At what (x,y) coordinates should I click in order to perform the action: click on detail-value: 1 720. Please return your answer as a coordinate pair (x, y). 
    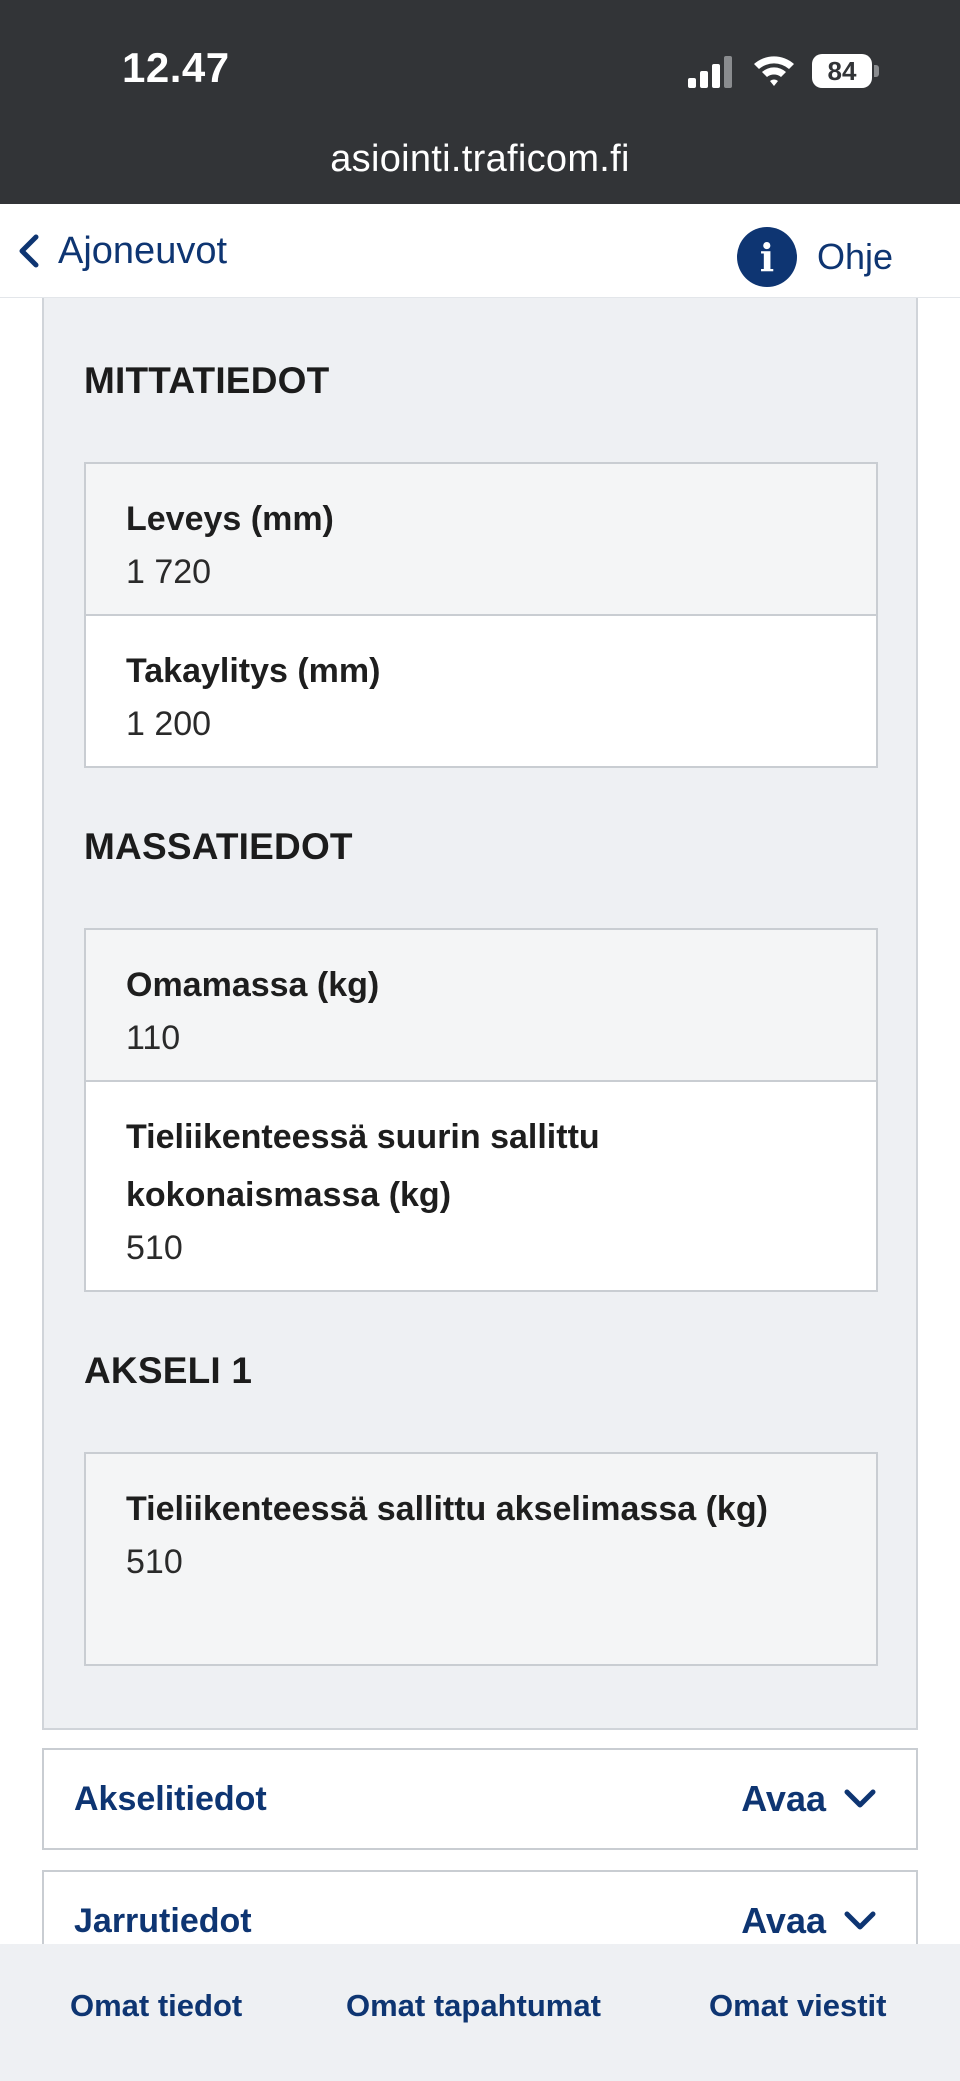
    Looking at the image, I should click on (169, 572).